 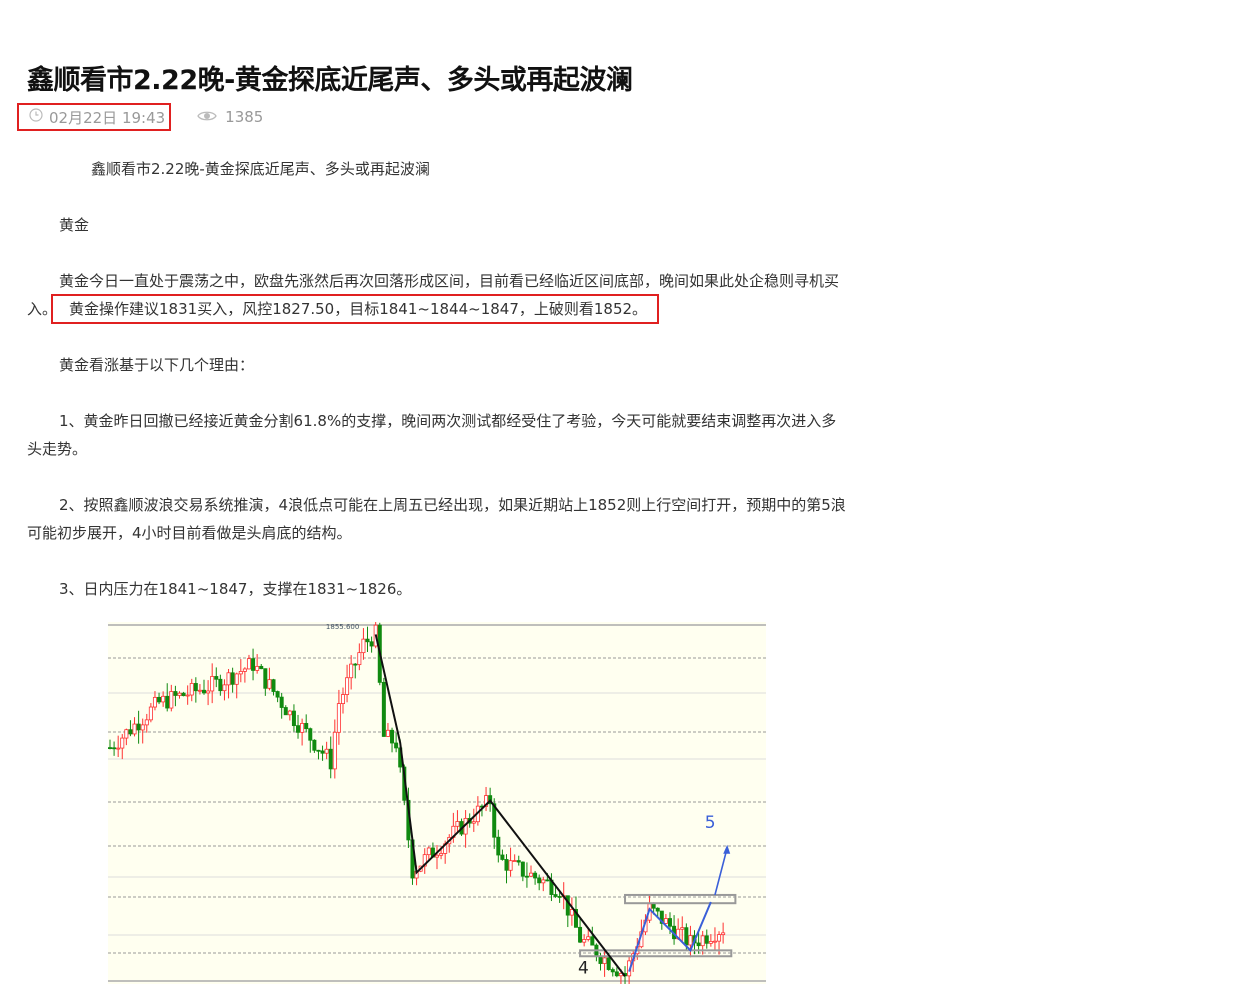 I want to click on view-count-text: 1385, so click(x=244, y=117).